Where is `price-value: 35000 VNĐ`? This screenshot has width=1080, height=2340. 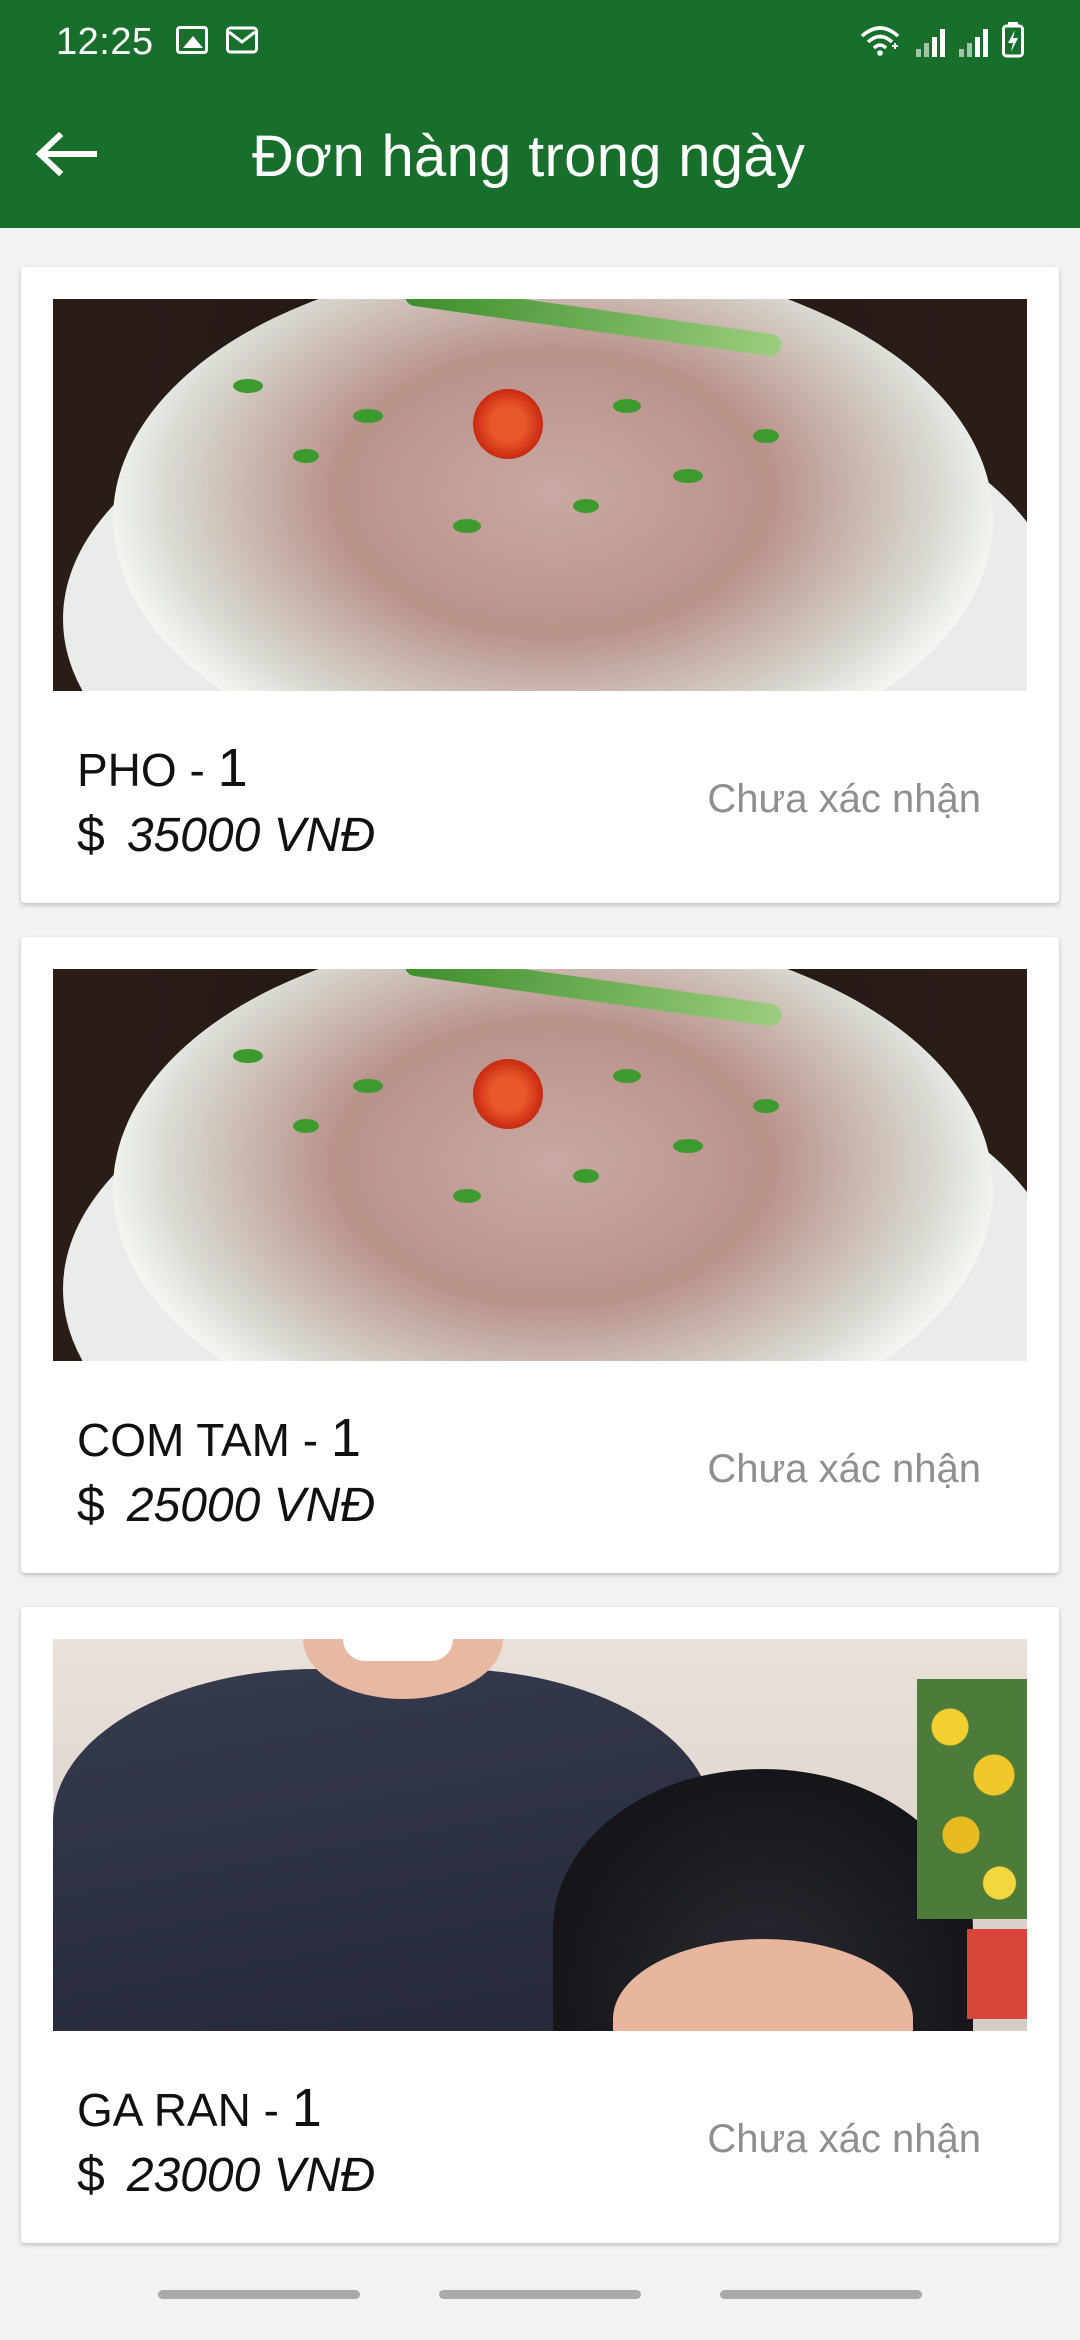 price-value: 35000 VNĐ is located at coordinates (250, 835).